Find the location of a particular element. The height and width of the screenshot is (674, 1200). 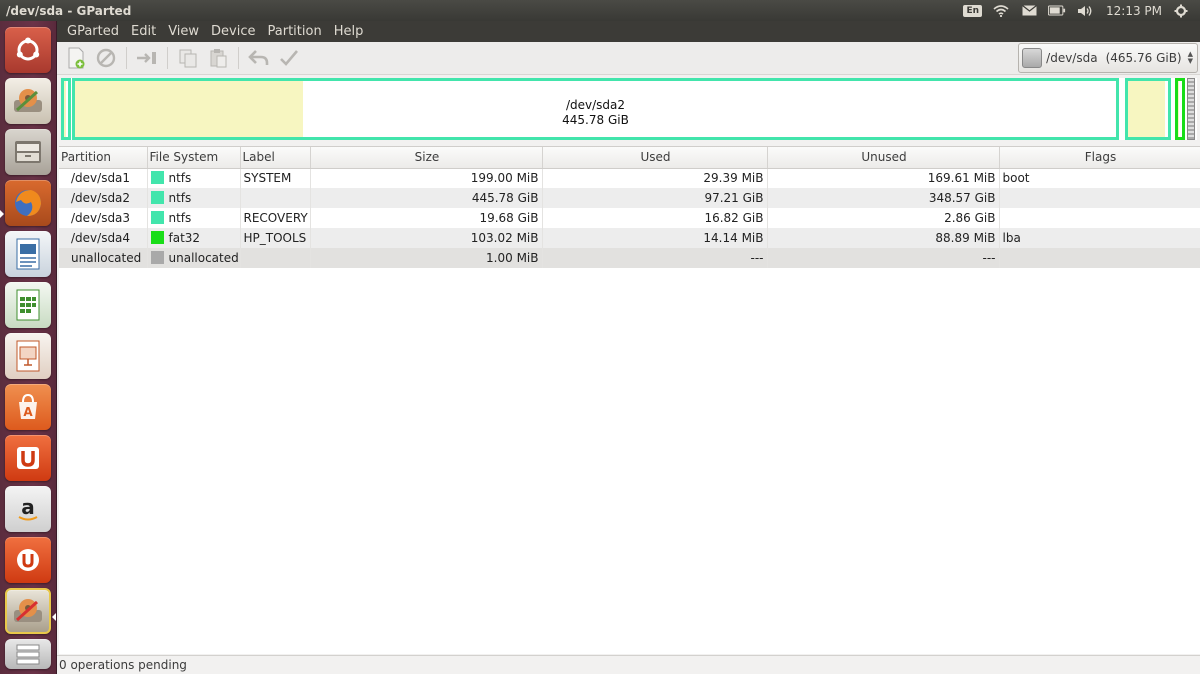

disk-map-unallocated is located at coordinates (1191, 109).